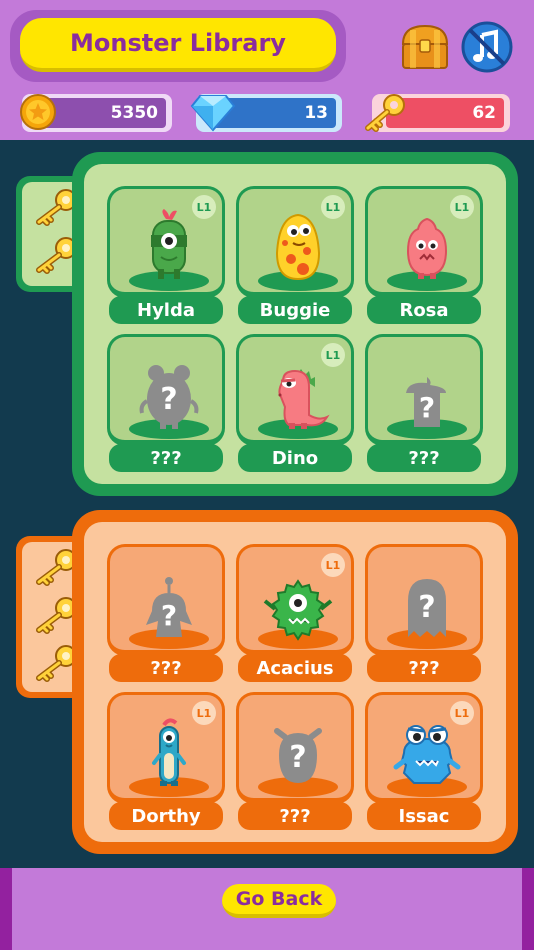 Image resolution: width=534 pixels, height=950 pixels. Describe the element at coordinates (487, 47) in the screenshot. I see `music-muted-icon` at that location.